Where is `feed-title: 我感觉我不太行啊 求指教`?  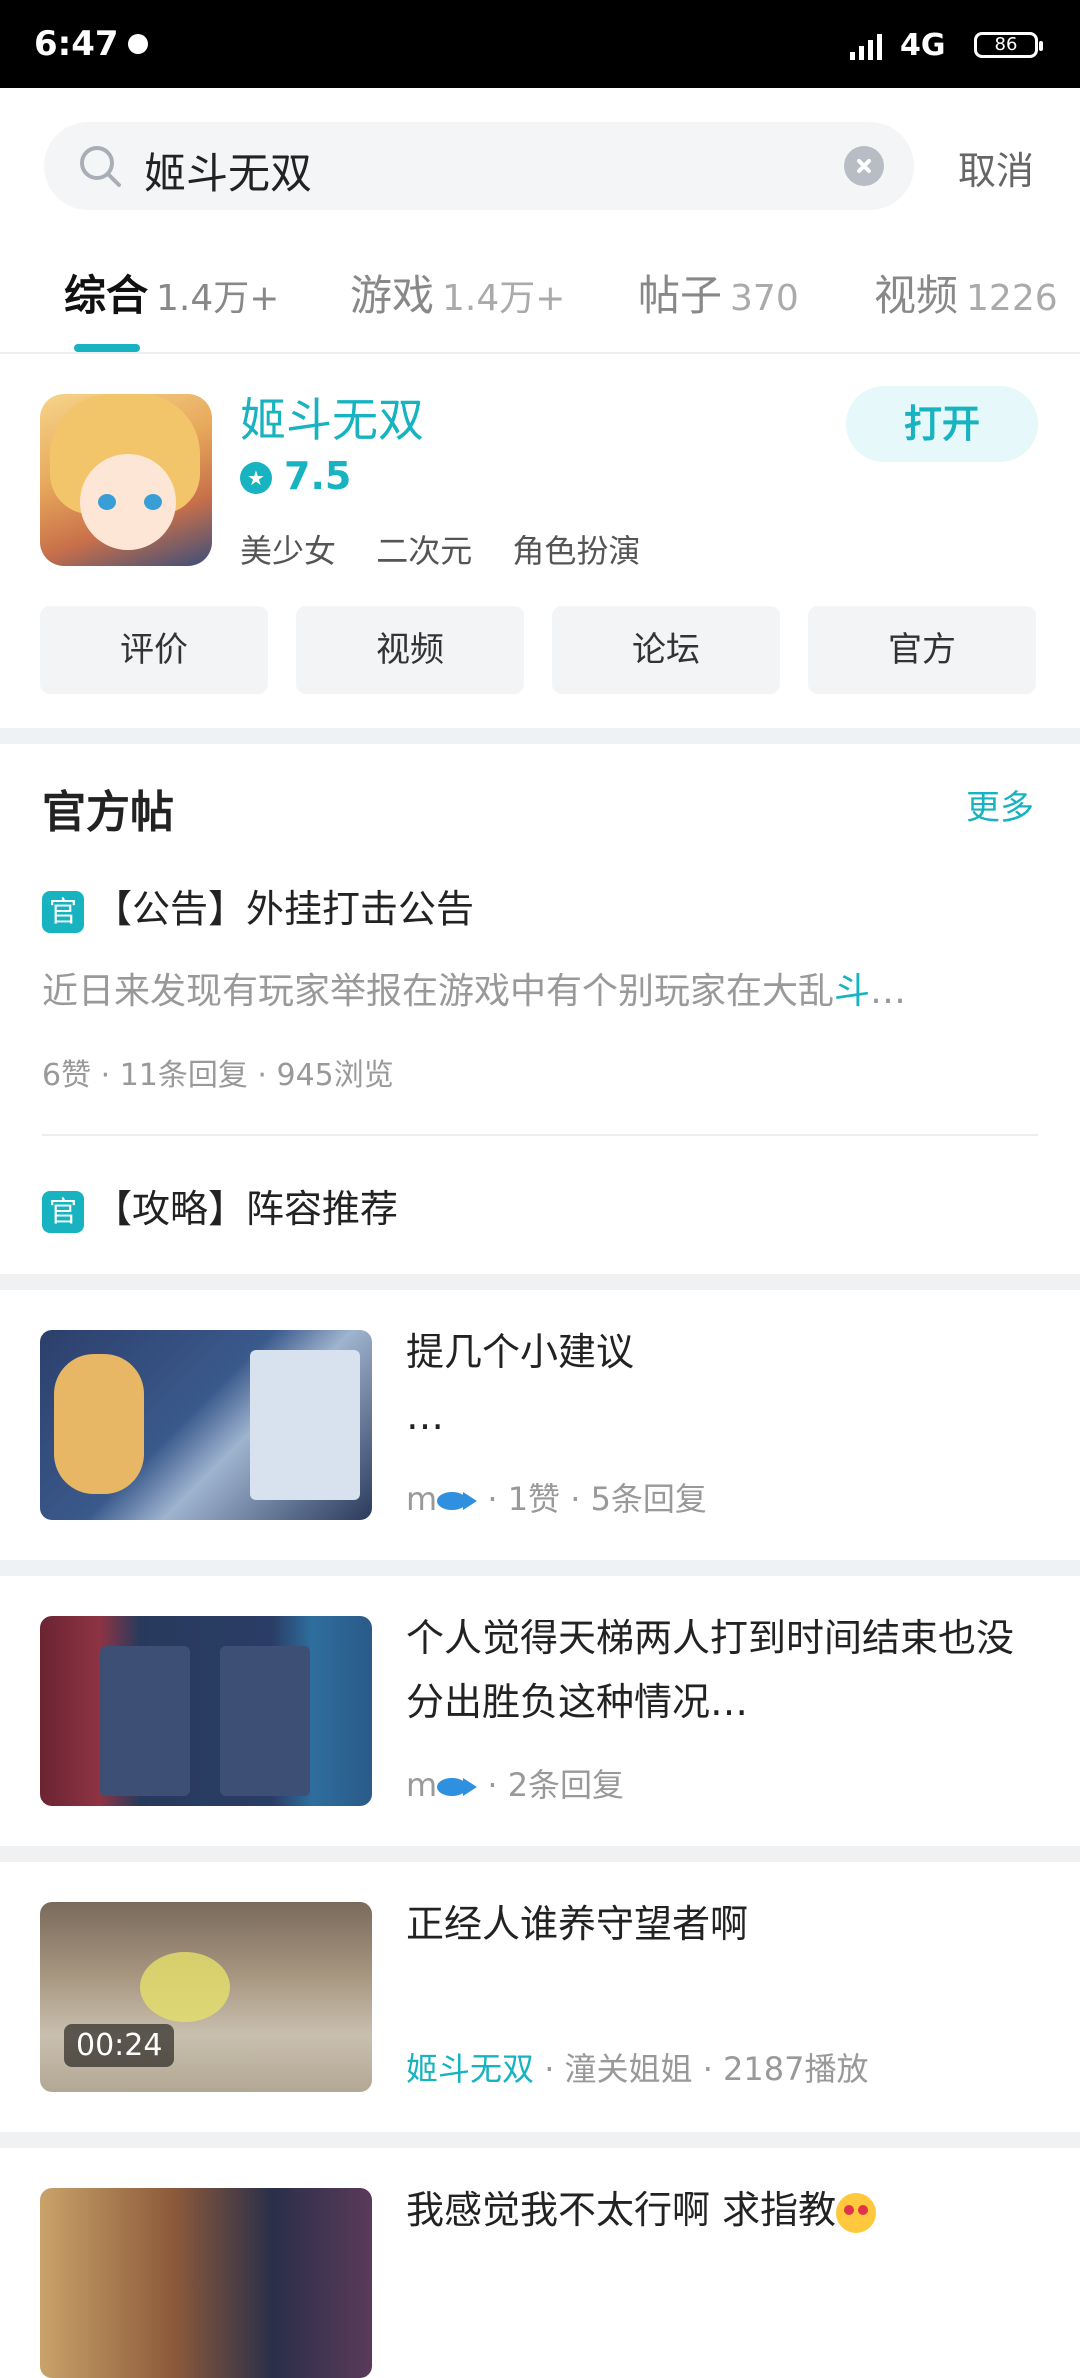
feed-title: 我感觉我不太行啊 求指教 is located at coordinates (726, 2210).